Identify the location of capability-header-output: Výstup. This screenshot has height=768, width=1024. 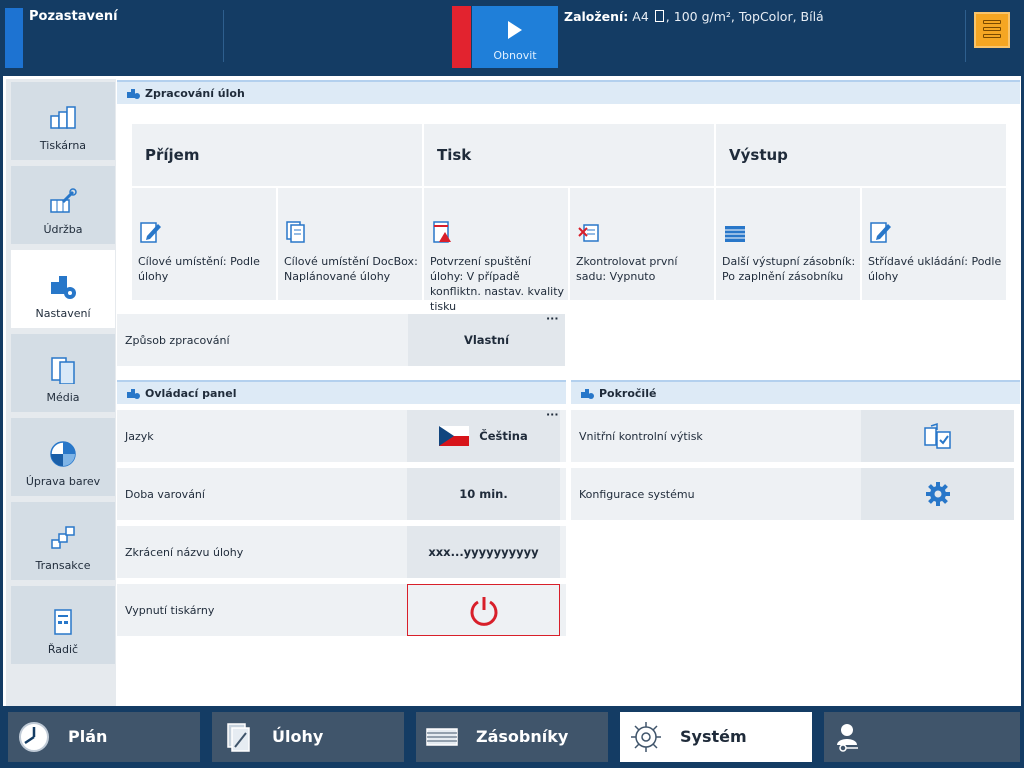
(861, 155).